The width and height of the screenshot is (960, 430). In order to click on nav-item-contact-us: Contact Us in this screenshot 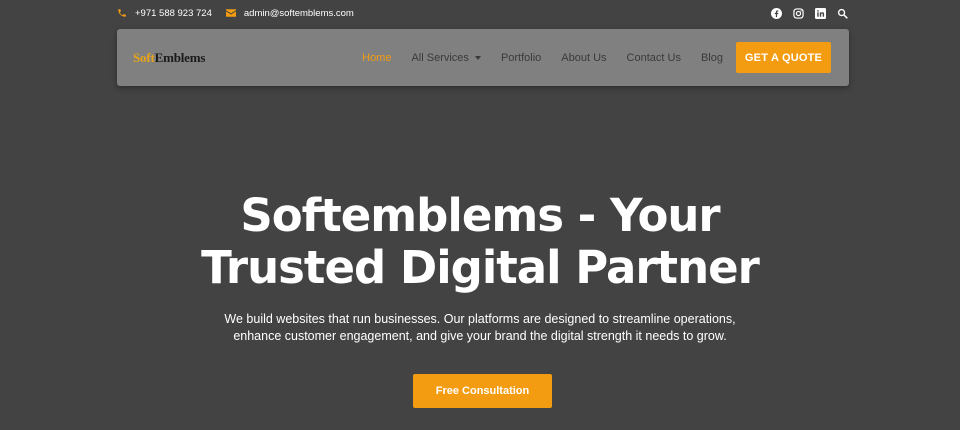, I will do `click(654, 58)`.